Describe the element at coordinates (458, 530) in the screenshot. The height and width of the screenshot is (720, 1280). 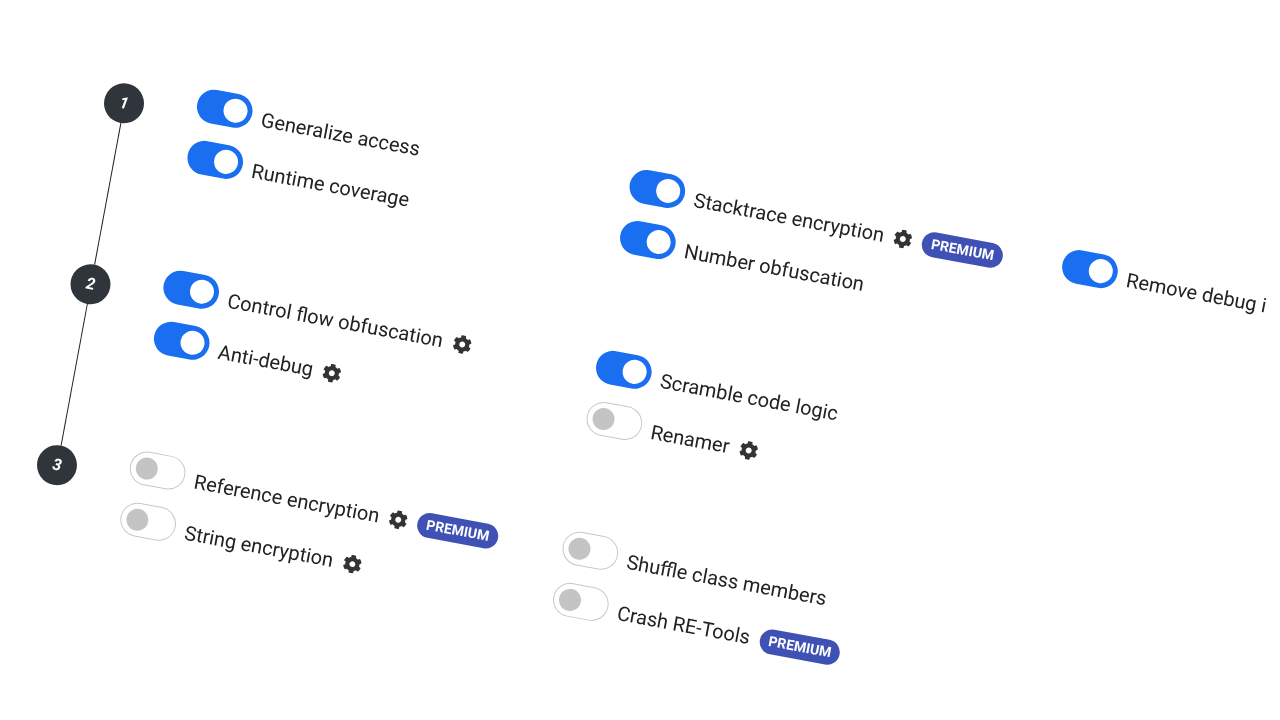
I see `premium-badge: PREMIUM` at that location.